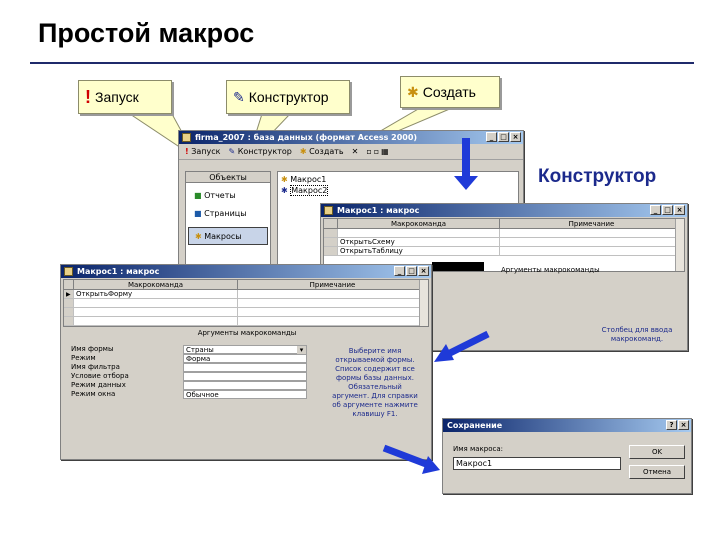 Image resolution: width=720 pixels, height=540 pixels. Describe the element at coordinates (462, 346) in the screenshot. I see `arrow-left-icon` at that location.